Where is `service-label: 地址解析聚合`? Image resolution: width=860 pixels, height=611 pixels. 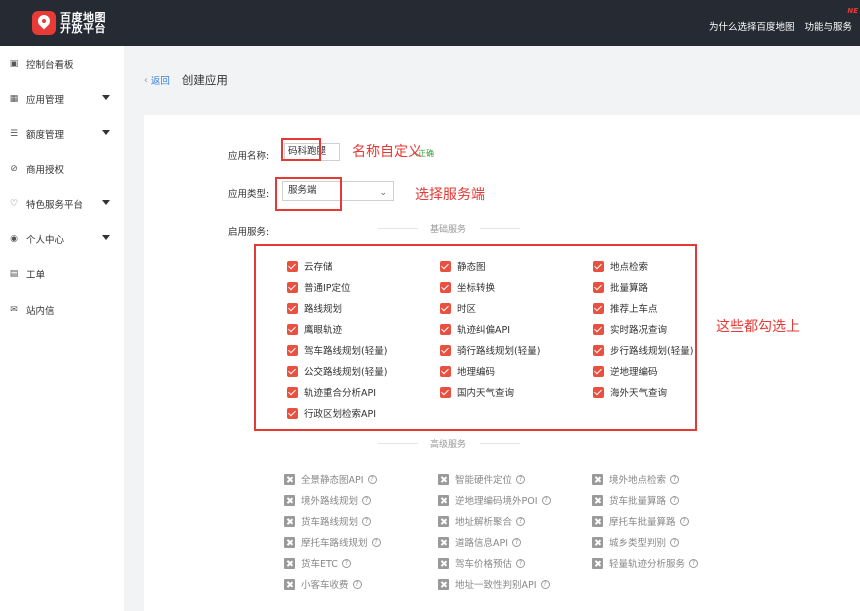 service-label: 地址解析聚合 is located at coordinates (484, 522).